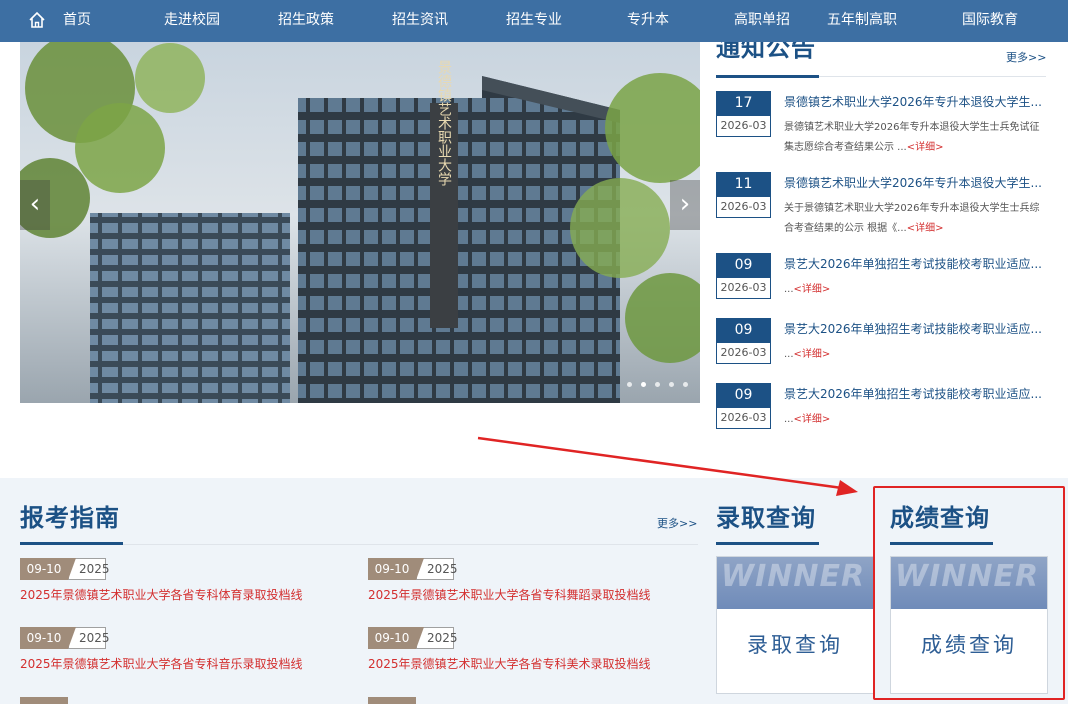 The width and height of the screenshot is (1068, 704). What do you see at coordinates (795, 645) in the screenshot?
I see `admission-query-label: 录取查询` at bounding box center [795, 645].